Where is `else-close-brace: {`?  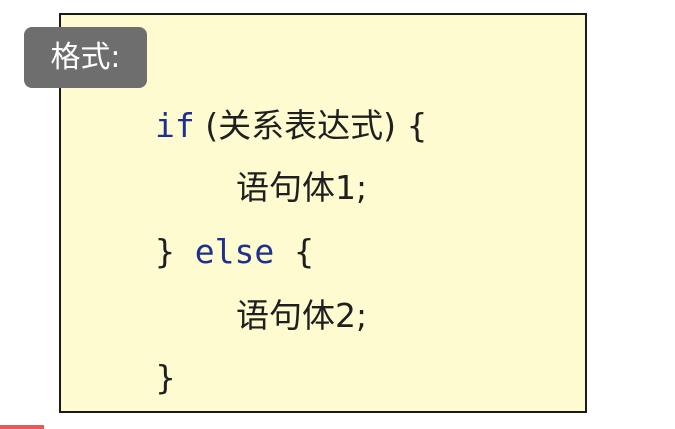 else-close-brace: { is located at coordinates (294, 251).